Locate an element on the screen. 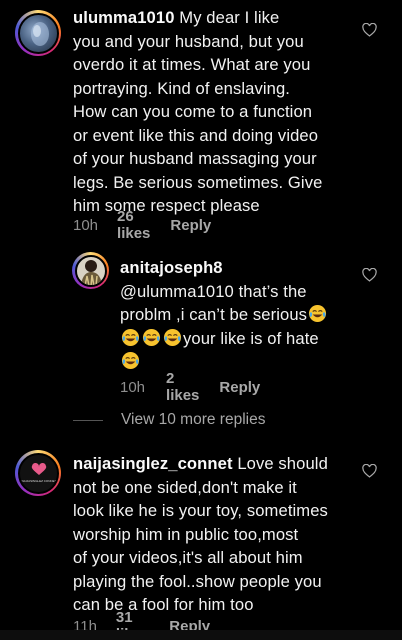 This screenshot has width=402, height=640. view-more-replies-button: View 10 more replies is located at coordinates (169, 420).